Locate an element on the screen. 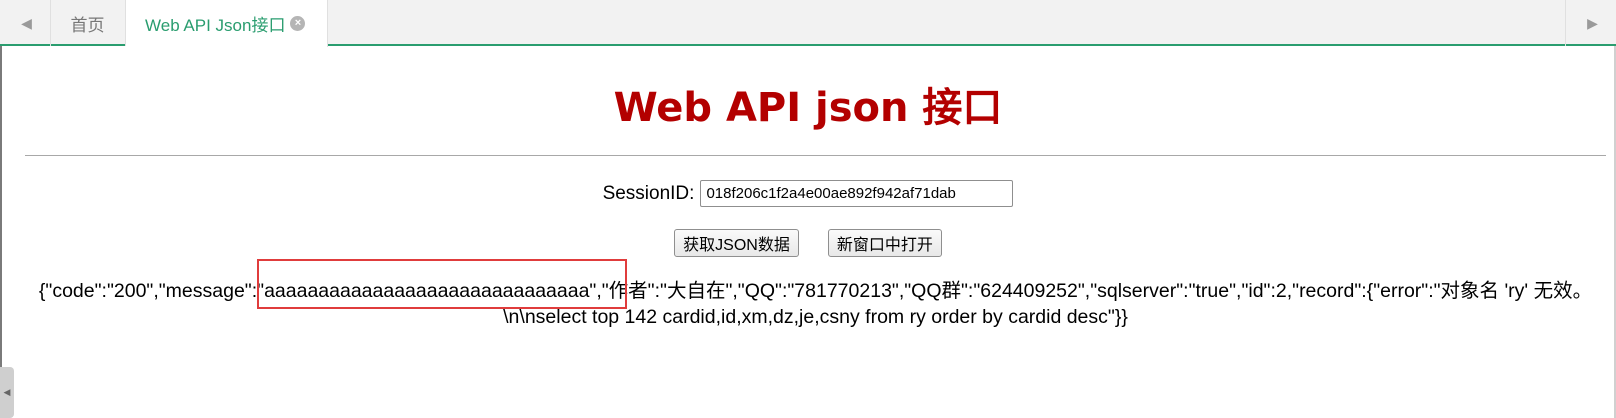  scroll-tabs-left-button: ◀ is located at coordinates (25, 23).